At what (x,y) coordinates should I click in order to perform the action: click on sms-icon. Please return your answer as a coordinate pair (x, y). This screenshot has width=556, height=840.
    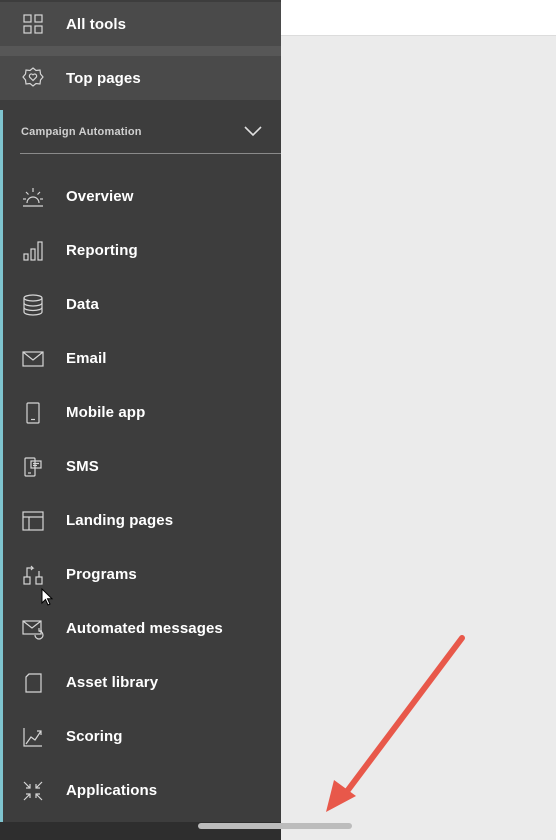
    Looking at the image, I should click on (33, 467).